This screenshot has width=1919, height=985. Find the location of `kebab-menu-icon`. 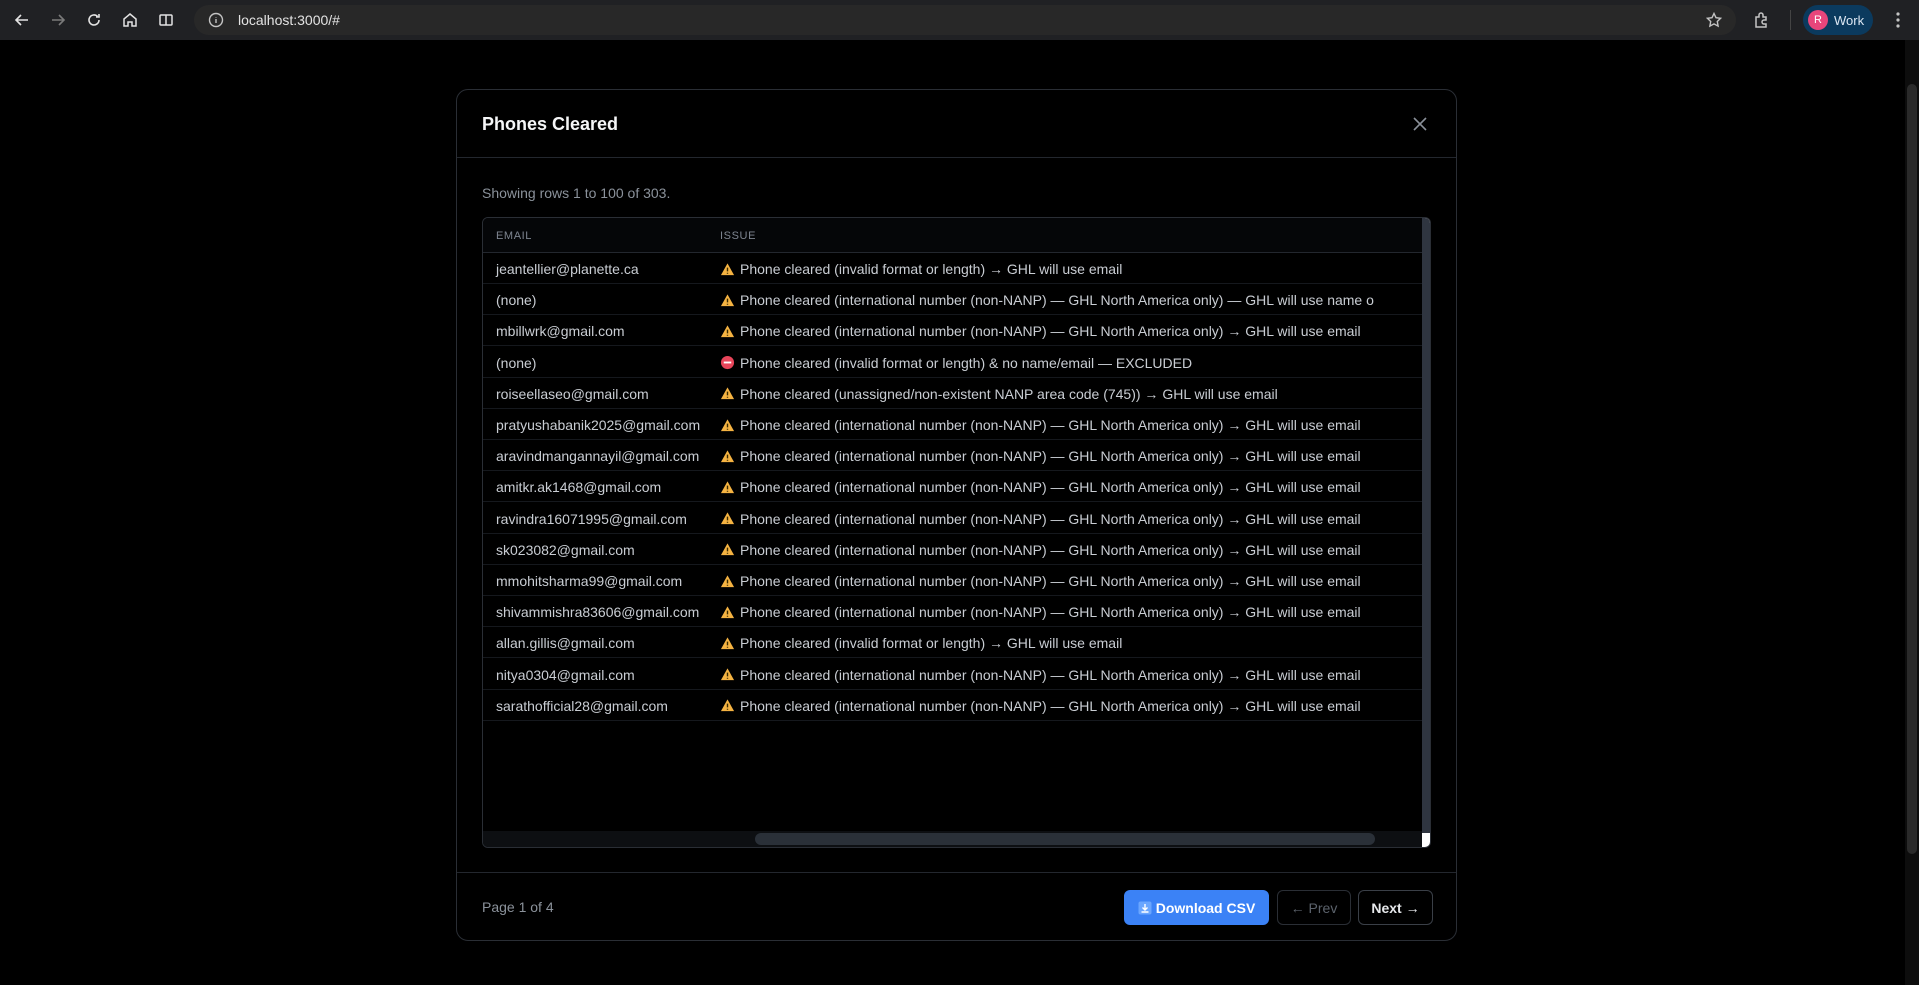

kebab-menu-icon is located at coordinates (1898, 20).